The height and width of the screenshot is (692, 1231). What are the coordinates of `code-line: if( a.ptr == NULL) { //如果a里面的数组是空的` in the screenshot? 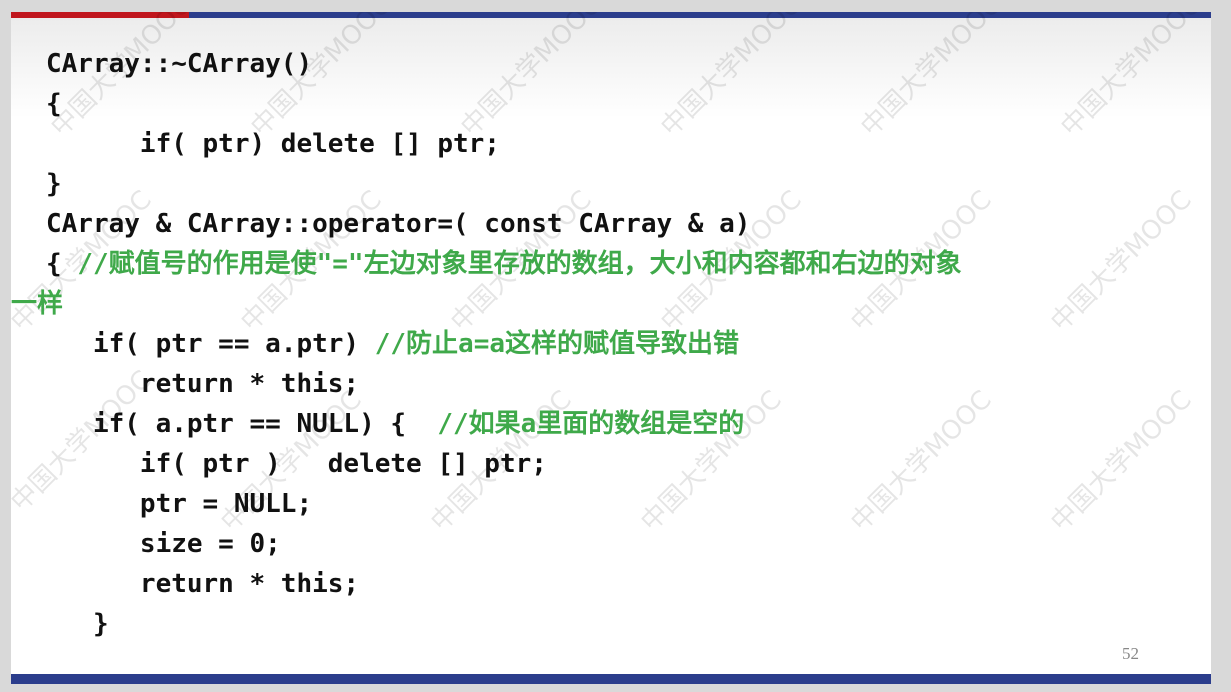 It's located at (395, 424).